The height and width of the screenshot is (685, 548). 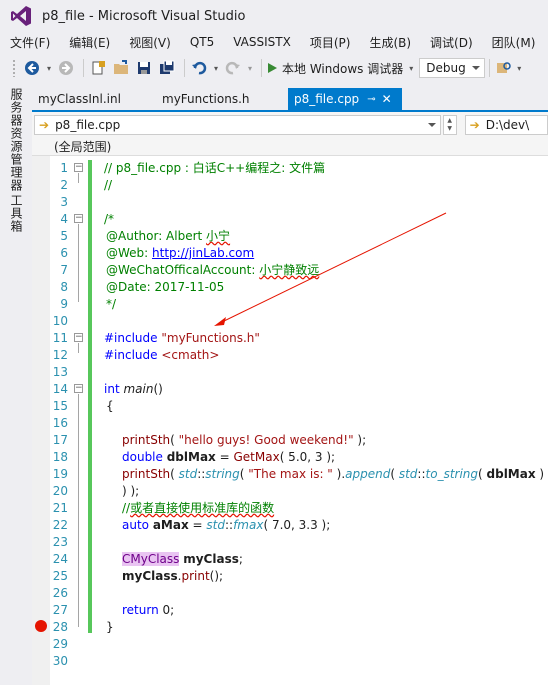 I want to click on redo-button, so click(x=233, y=68).